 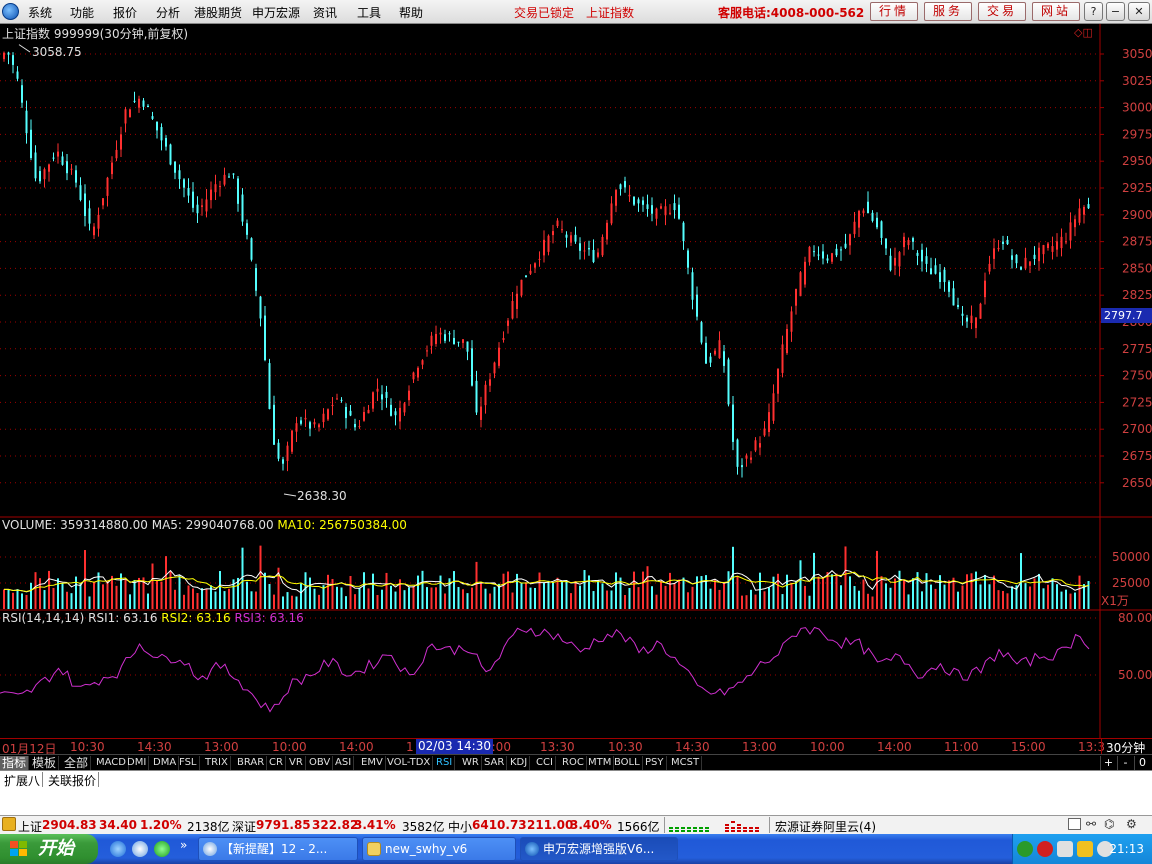 What do you see at coordinates (1056, 11) in the screenshot?
I see `website-button: 网站` at bounding box center [1056, 11].